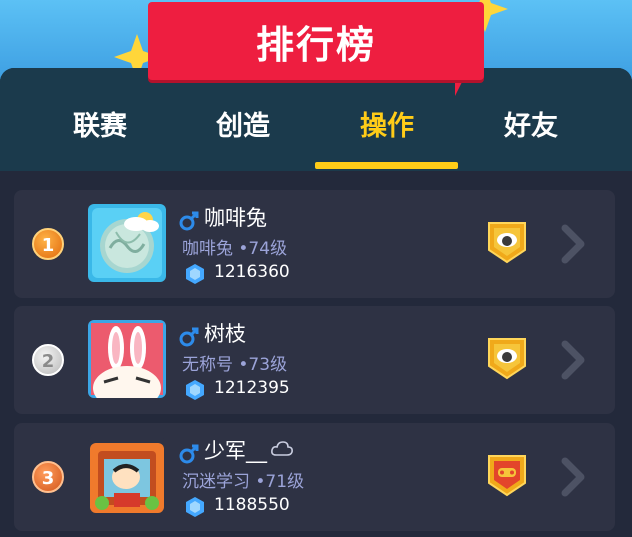 The width and height of the screenshot is (632, 537). Describe the element at coordinates (225, 334) in the screenshot. I see `player-name: 树枝` at that location.